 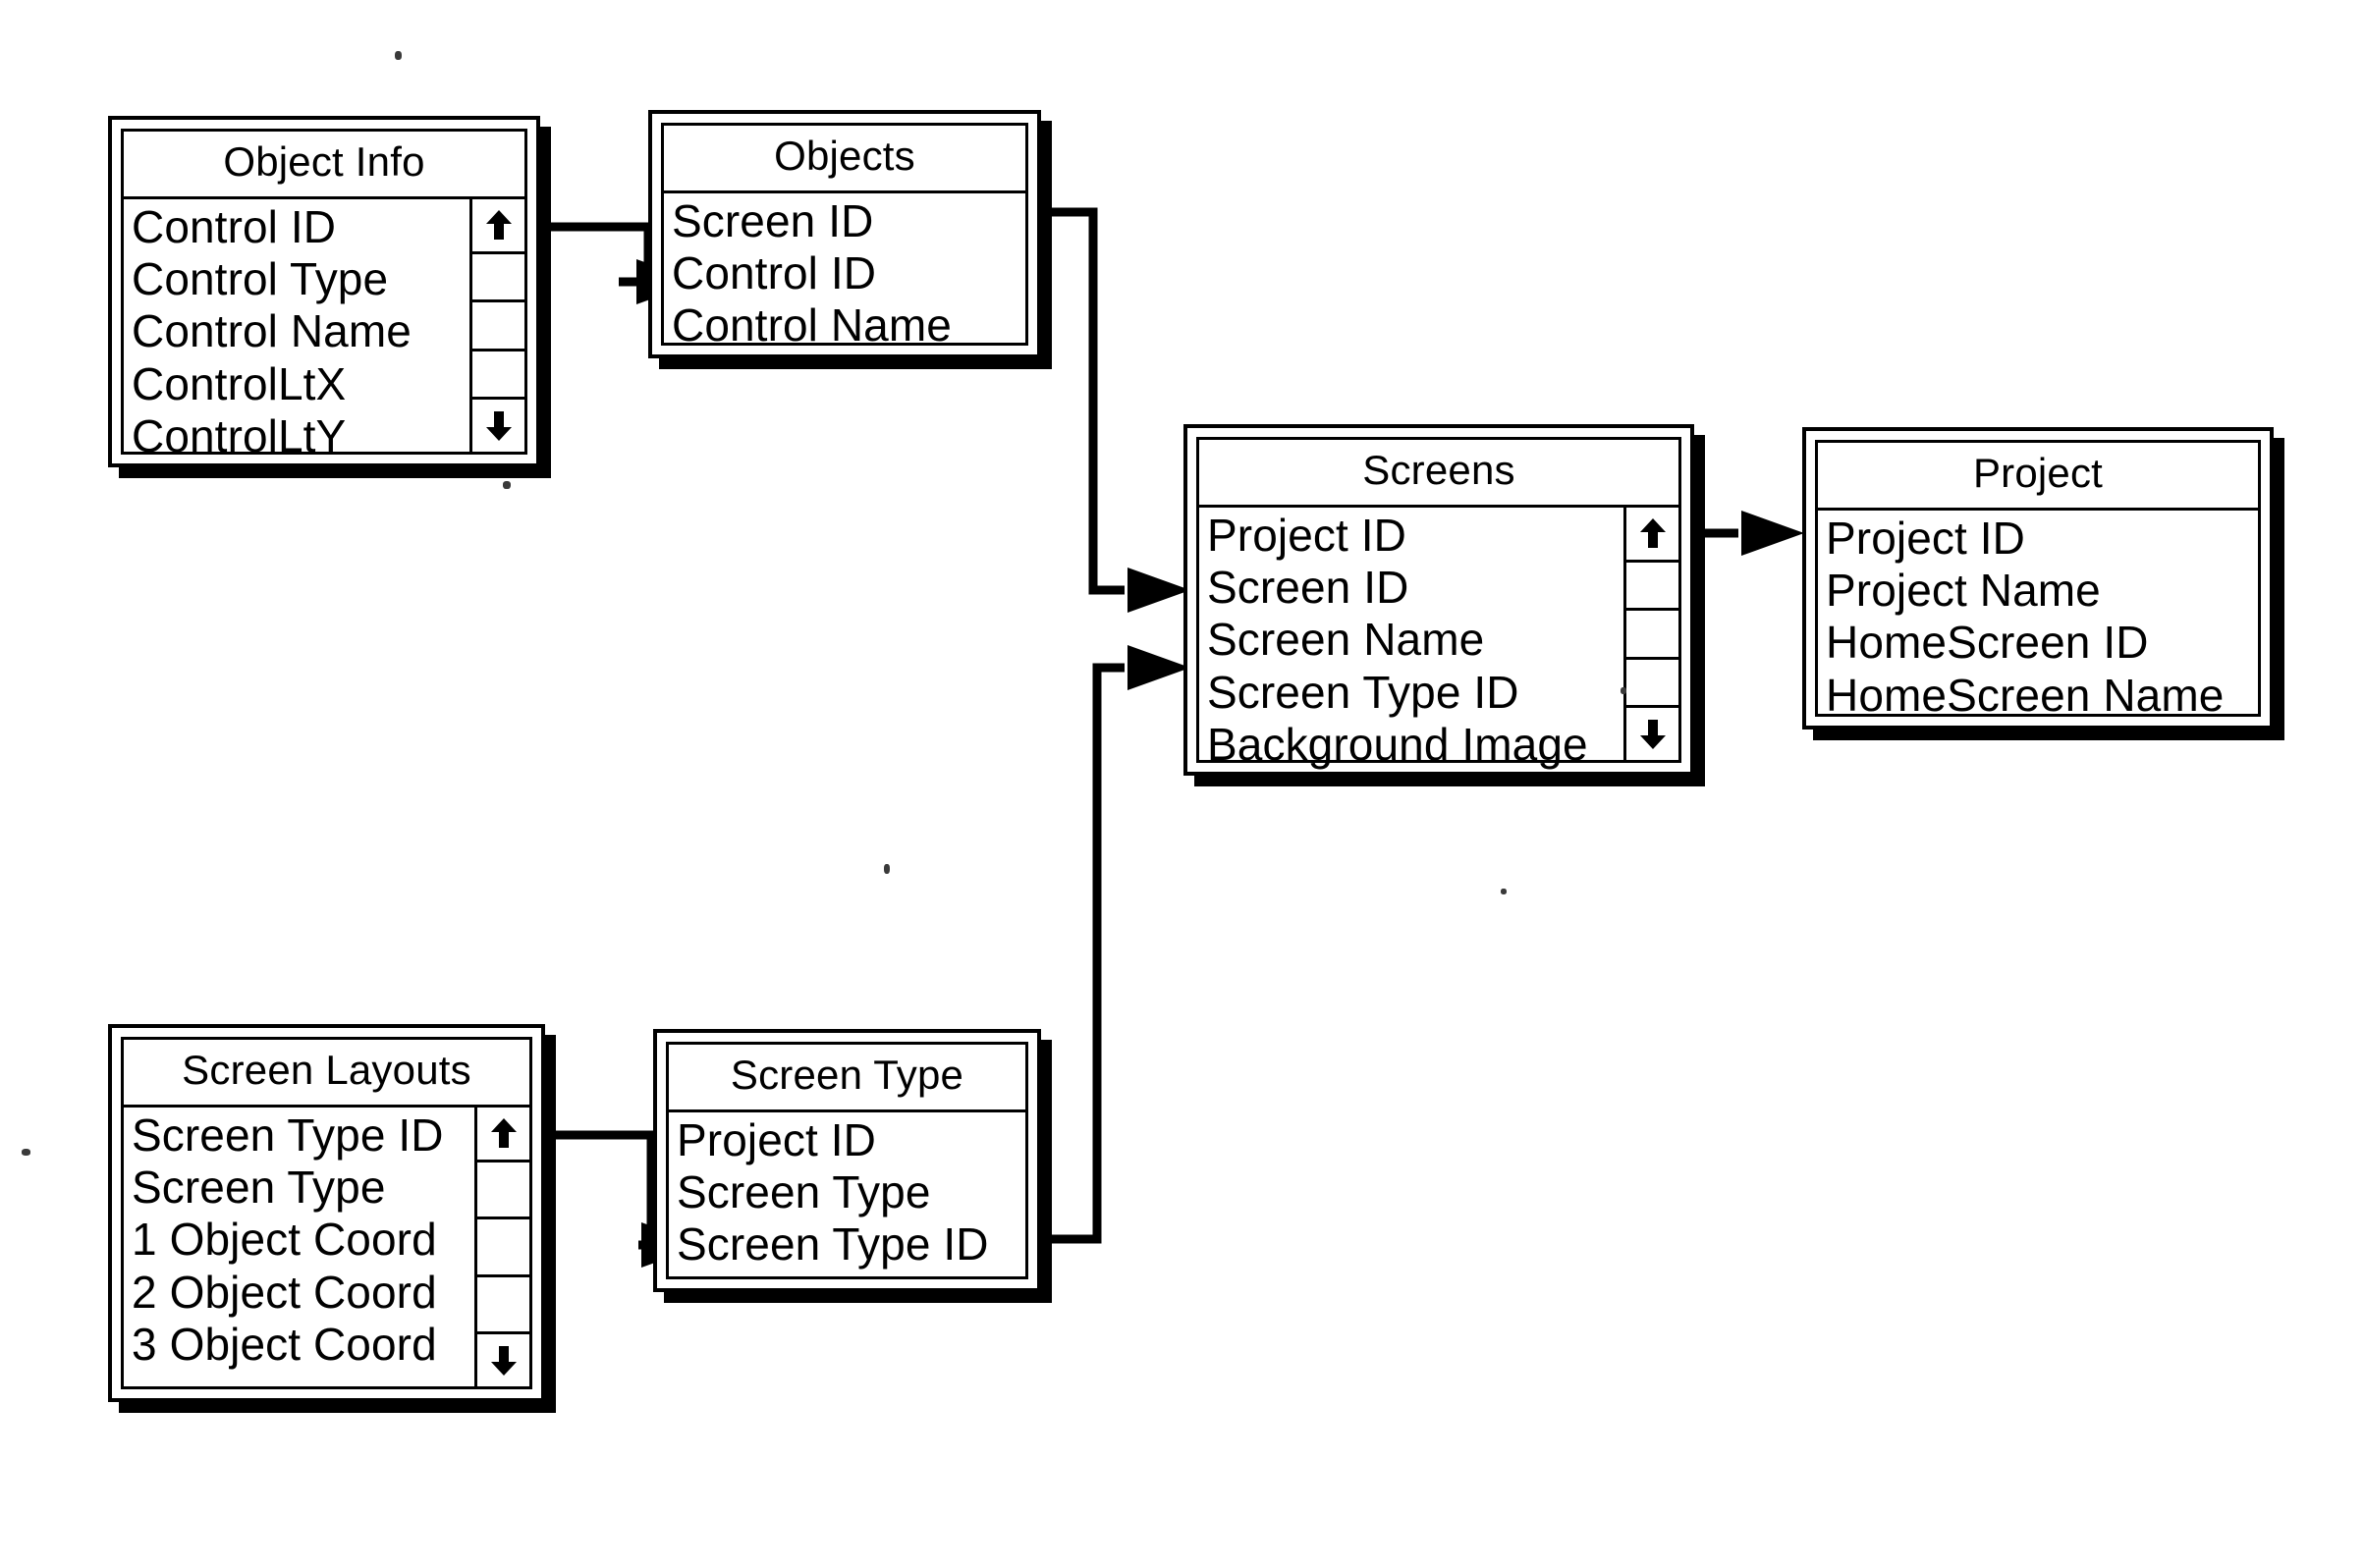 What do you see at coordinates (284, 1240) in the screenshot?
I see `field-row: 1 Object Coord` at bounding box center [284, 1240].